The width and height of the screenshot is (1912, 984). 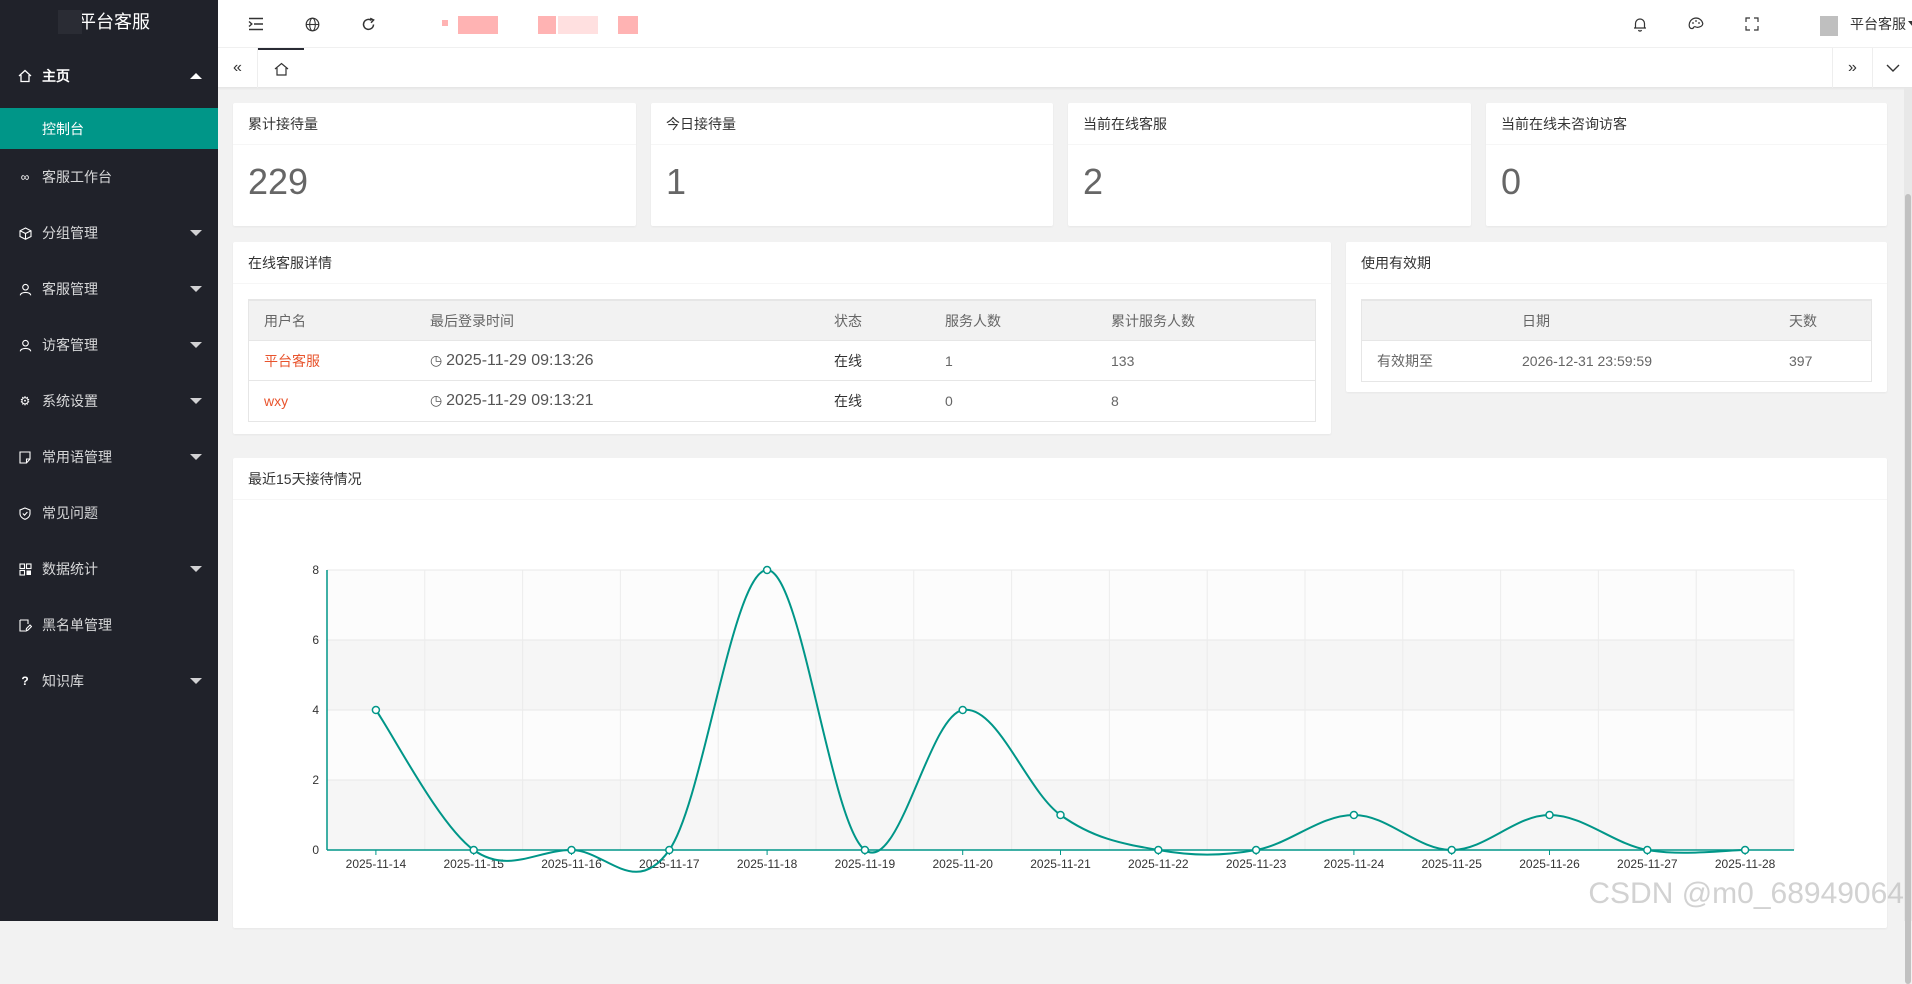 I want to click on card-title: 在线客服详情, so click(x=782, y=263).